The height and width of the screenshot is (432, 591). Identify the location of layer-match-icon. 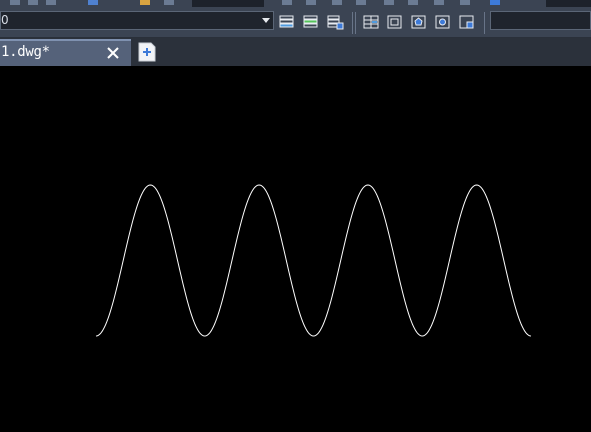
(311, 22).